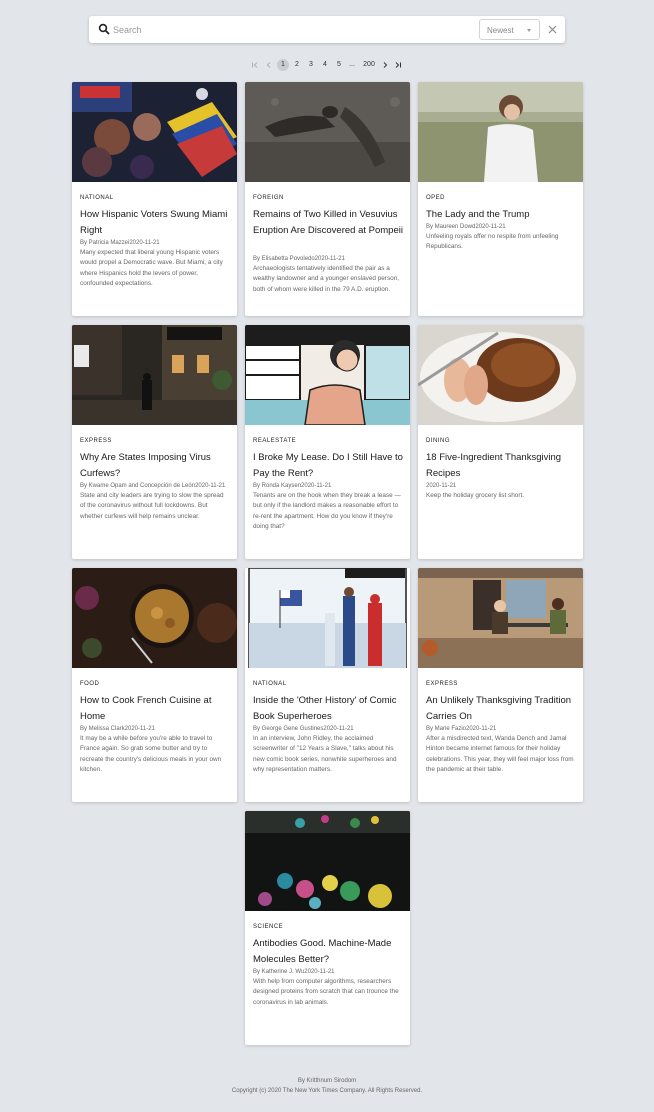 The image size is (654, 1112). I want to click on page-4-button: 4, so click(325, 65).